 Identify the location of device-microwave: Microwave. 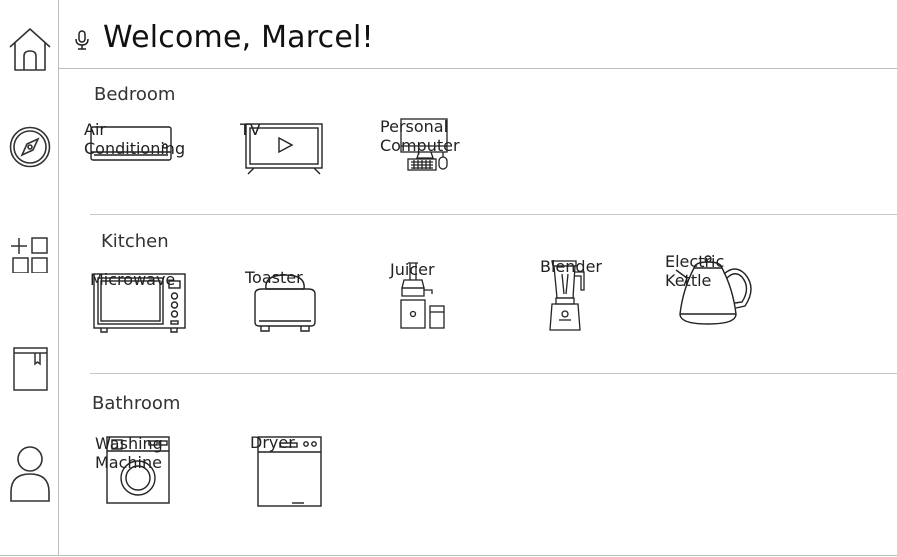
(140, 310).